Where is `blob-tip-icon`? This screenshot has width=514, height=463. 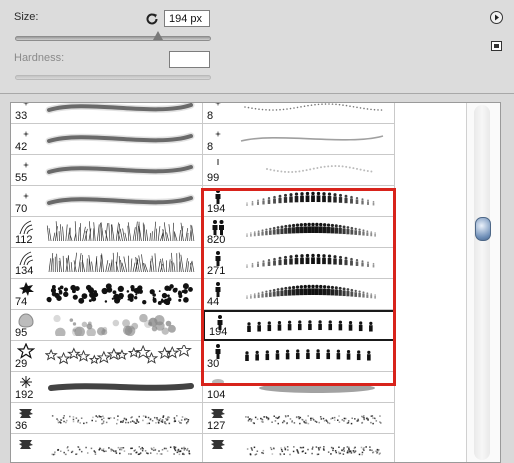 blob-tip-icon is located at coordinates (26, 320).